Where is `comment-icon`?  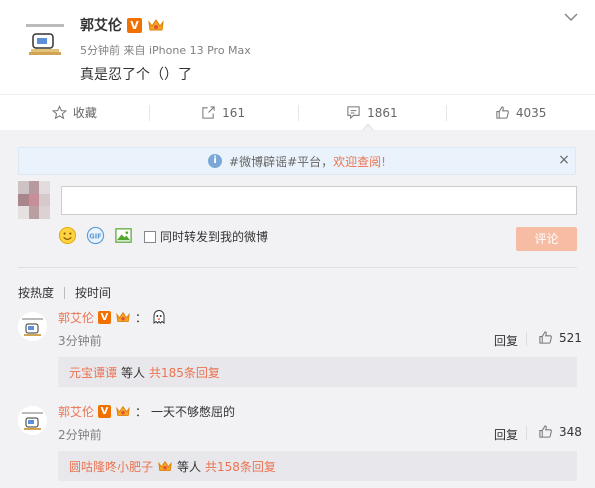 comment-icon is located at coordinates (353, 113).